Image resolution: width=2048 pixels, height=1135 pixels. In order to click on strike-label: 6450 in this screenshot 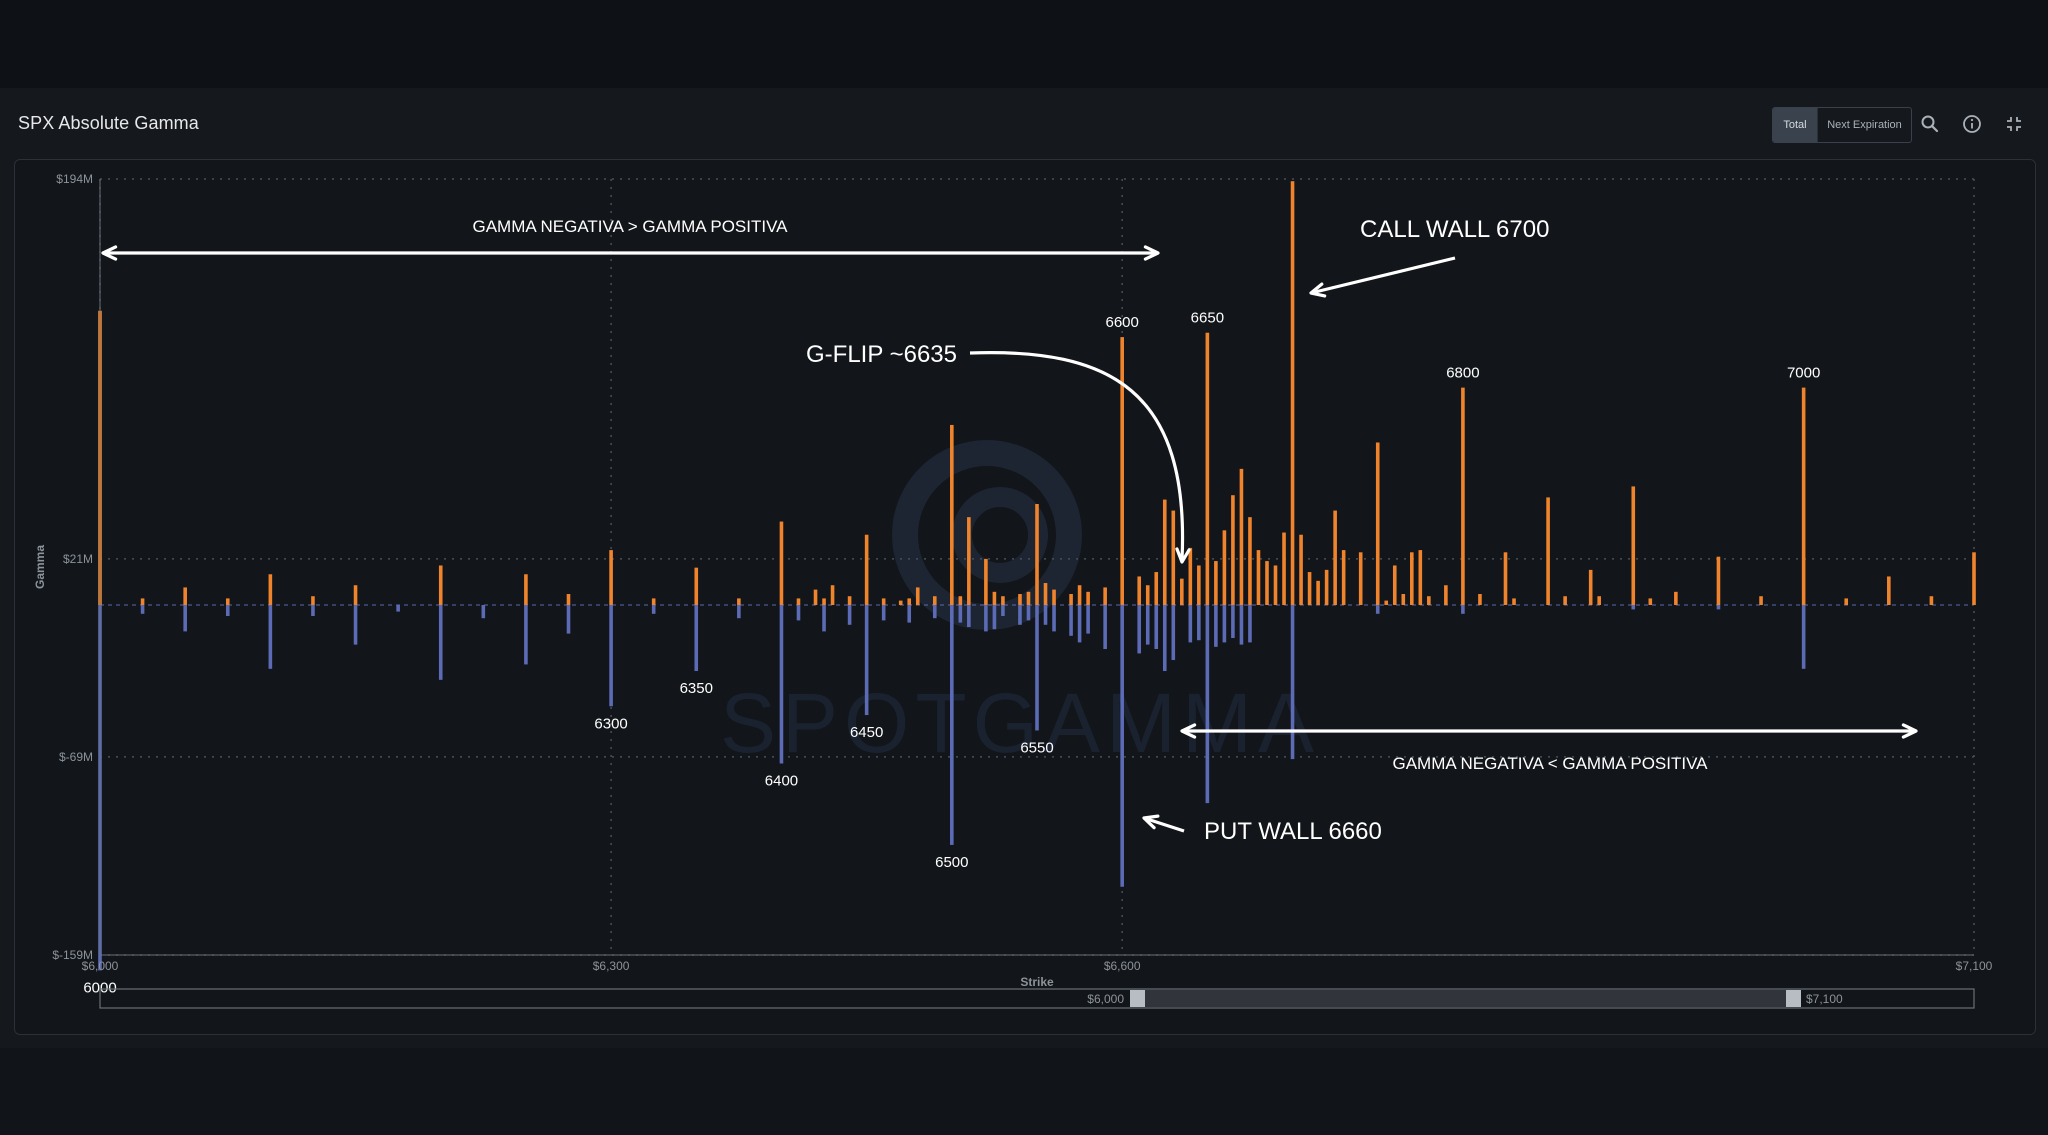, I will do `click(866, 732)`.